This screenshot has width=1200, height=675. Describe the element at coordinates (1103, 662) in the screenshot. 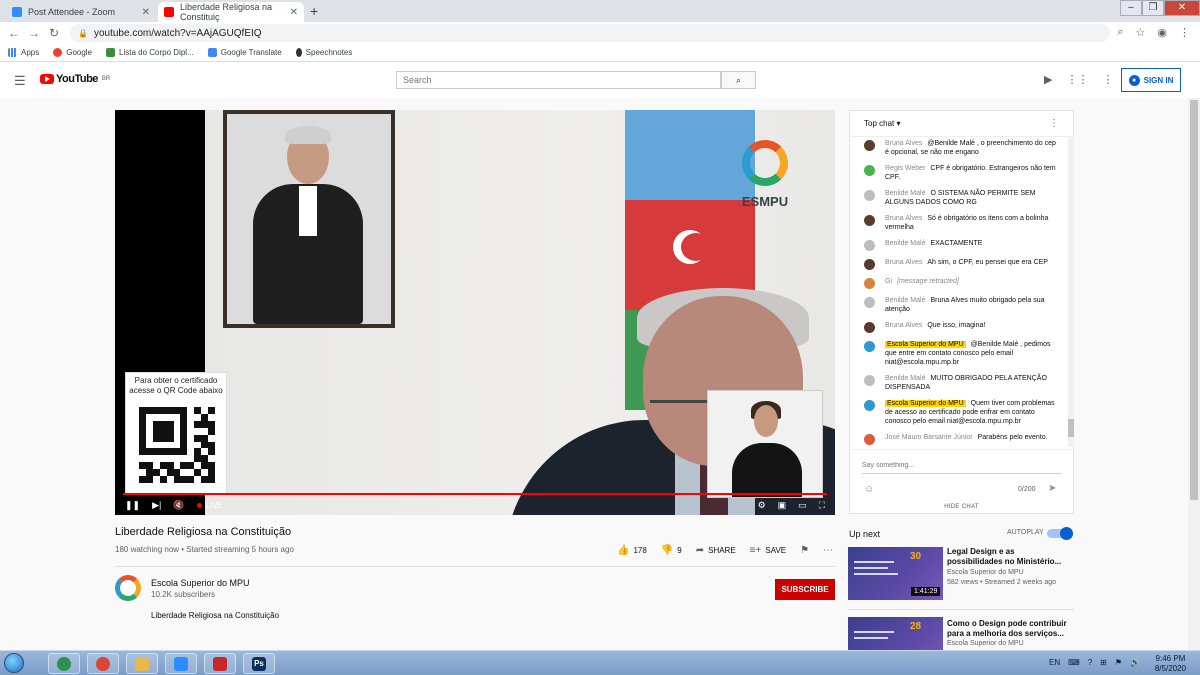

I see `network-icon: ⊞` at that location.